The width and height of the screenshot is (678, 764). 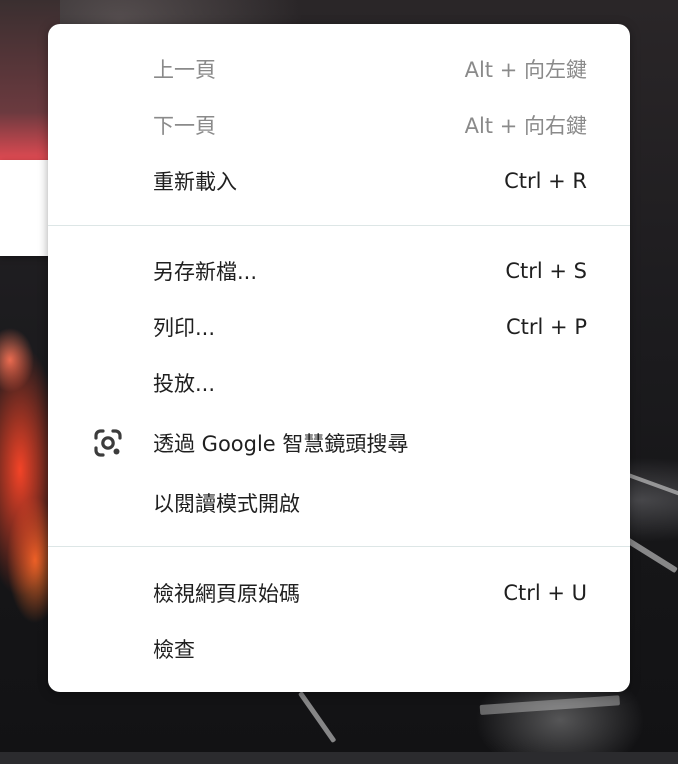 I want to click on menu-item-reading-mode: 以閱讀模式開啟, so click(x=339, y=503).